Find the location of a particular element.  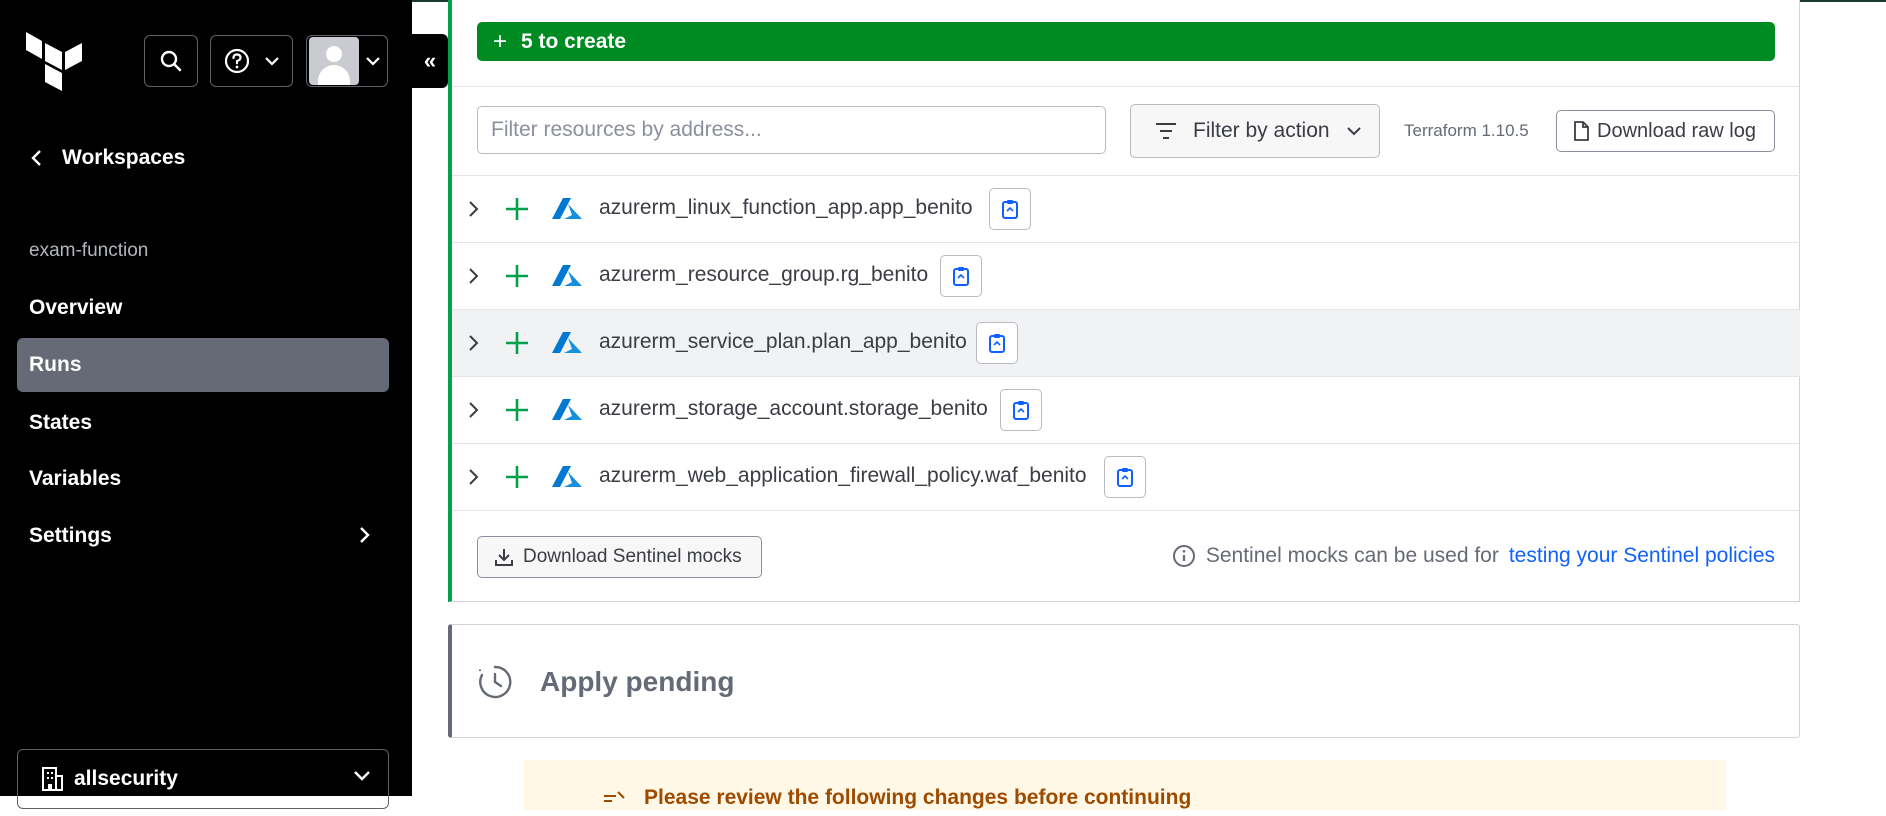

terraform-version: Terraform 1.10.5 is located at coordinates (1466, 130).